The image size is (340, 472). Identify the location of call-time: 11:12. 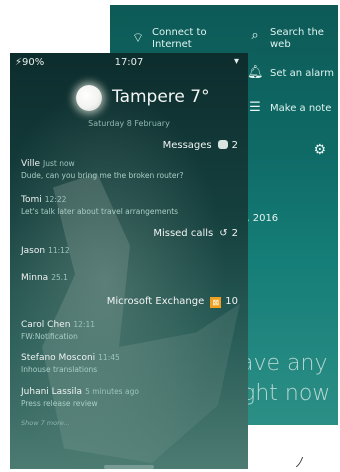
(59, 250).